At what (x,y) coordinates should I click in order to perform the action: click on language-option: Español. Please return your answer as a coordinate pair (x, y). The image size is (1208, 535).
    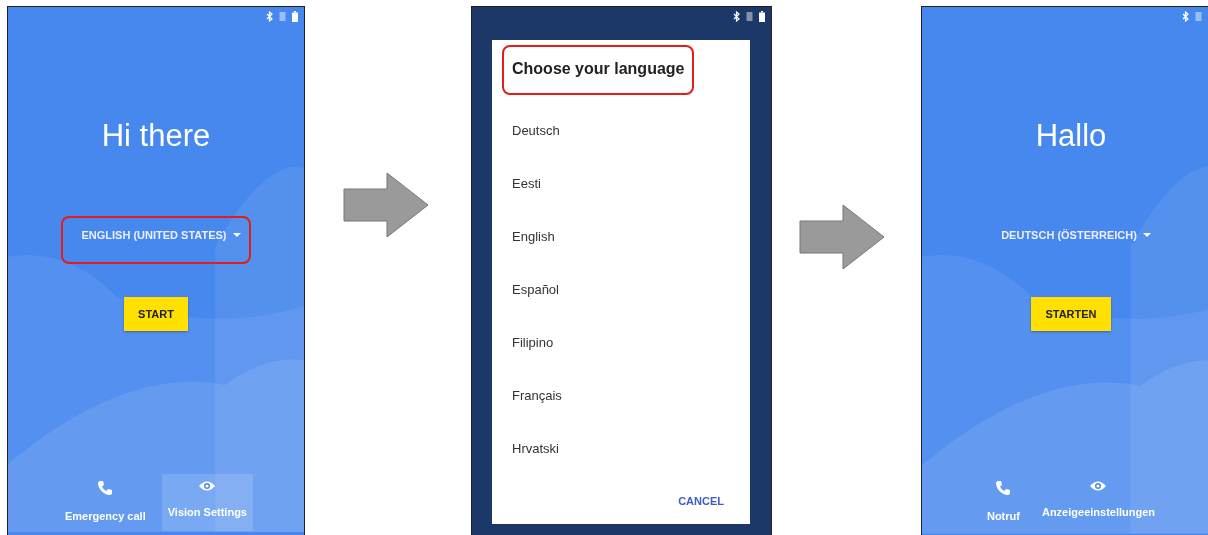
    Looking at the image, I should click on (620, 290).